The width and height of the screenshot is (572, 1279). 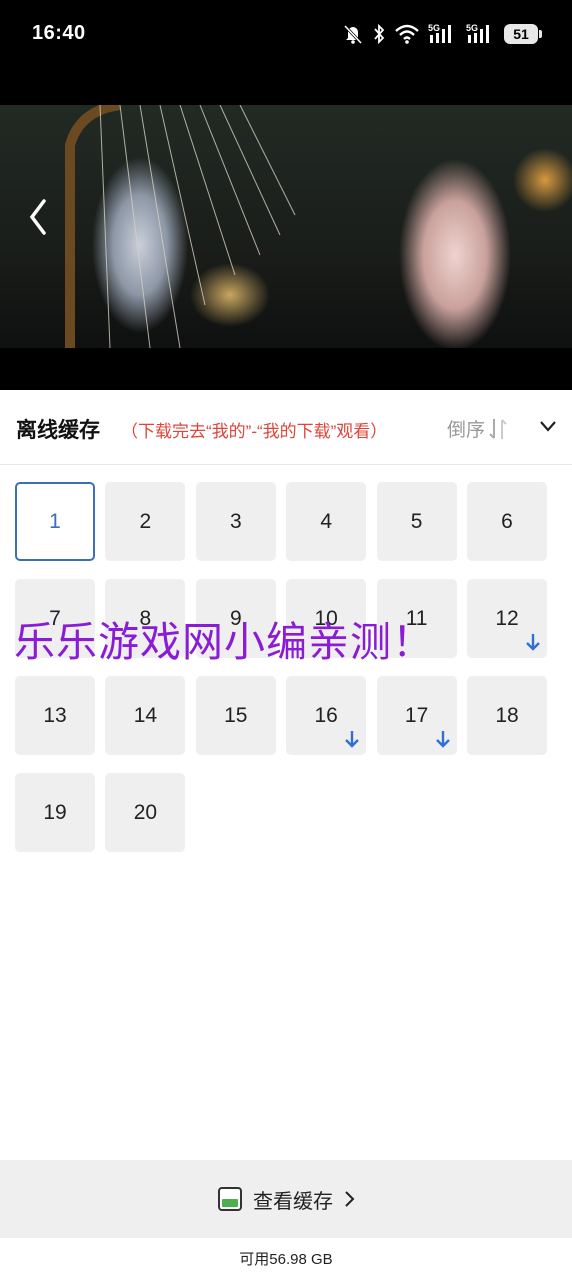 I want to click on episode-number: 9, so click(x=235, y=618).